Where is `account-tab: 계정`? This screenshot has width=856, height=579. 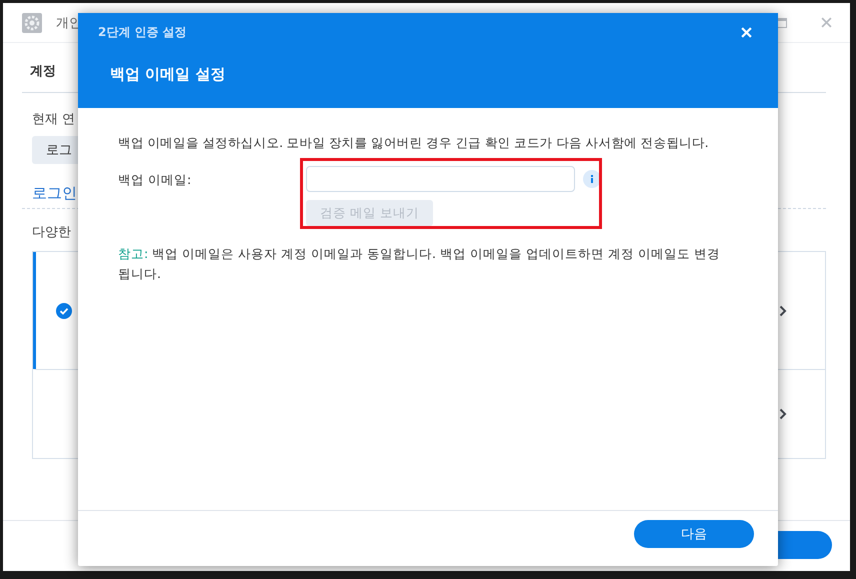 account-tab: 계정 is located at coordinates (43, 71).